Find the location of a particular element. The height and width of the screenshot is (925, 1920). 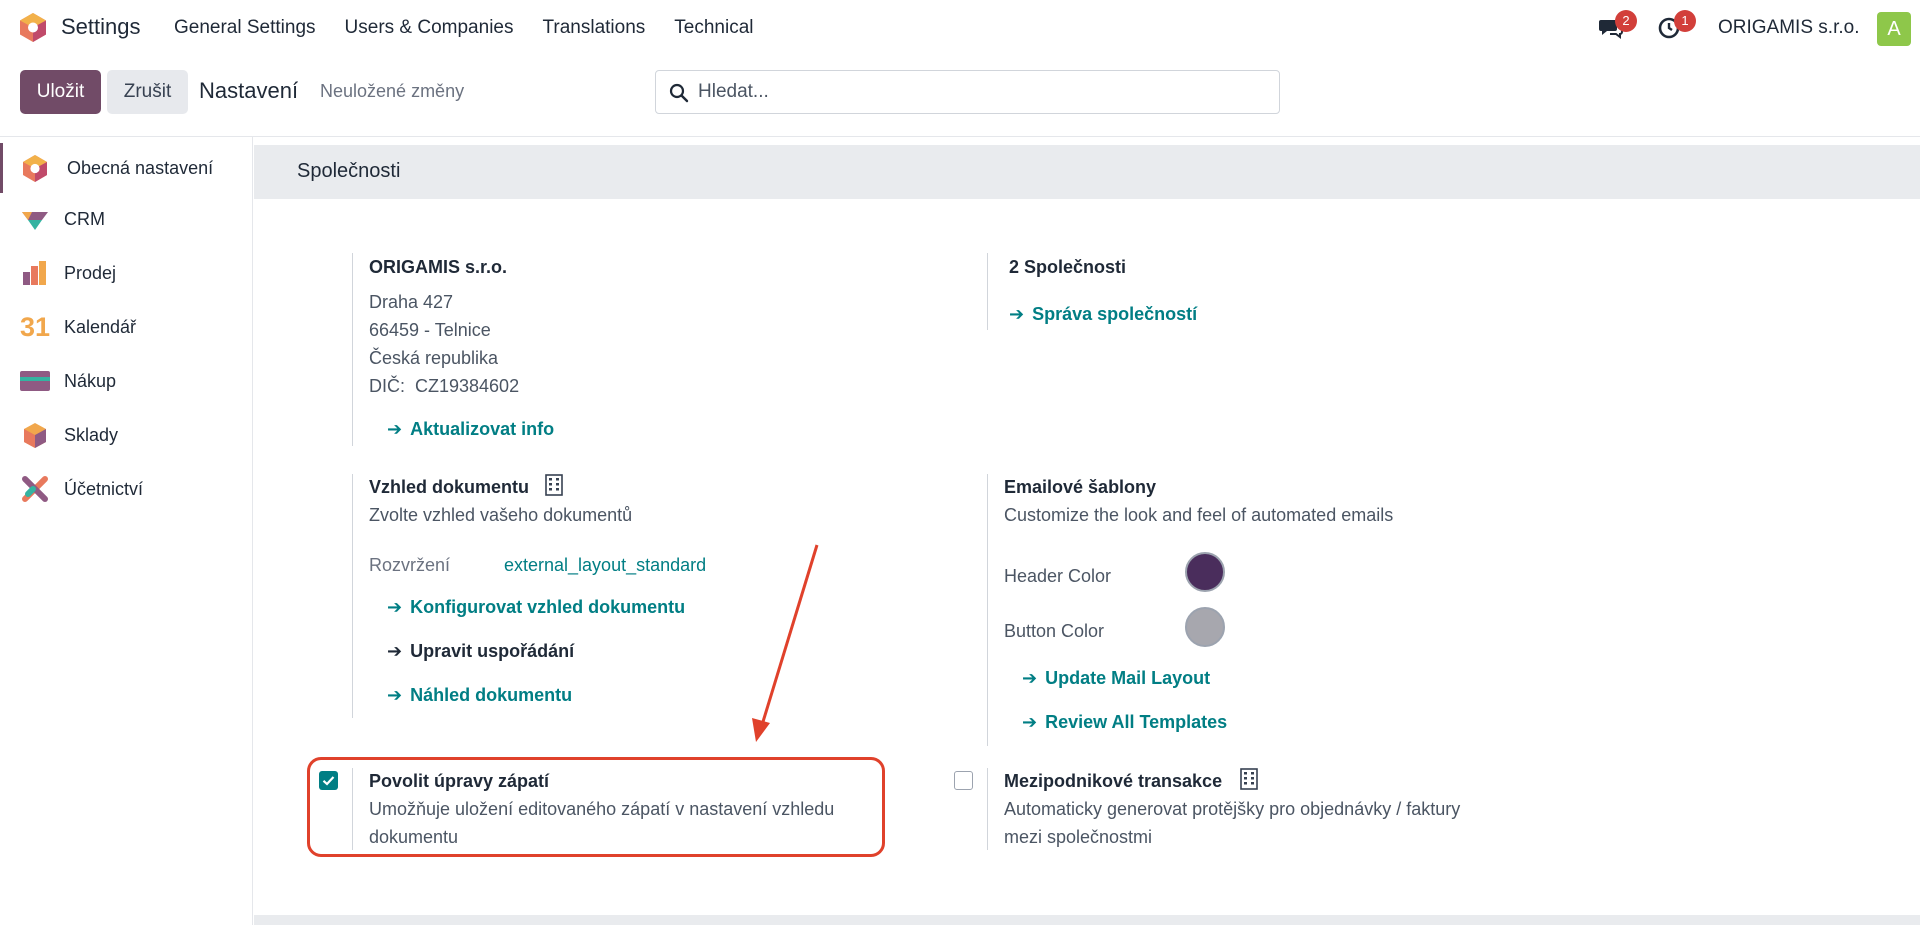

menu-users-companies: Users & Companies is located at coordinates (429, 28).